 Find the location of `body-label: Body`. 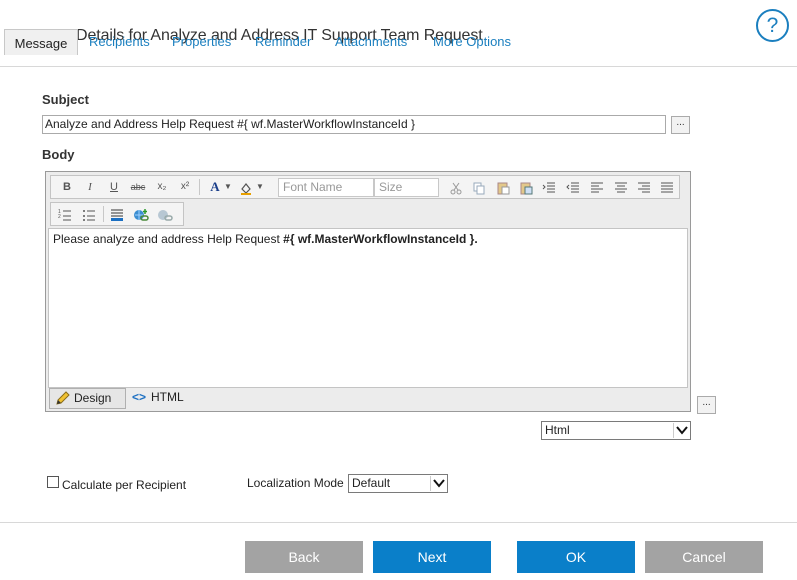

body-label: Body is located at coordinates (58, 154).